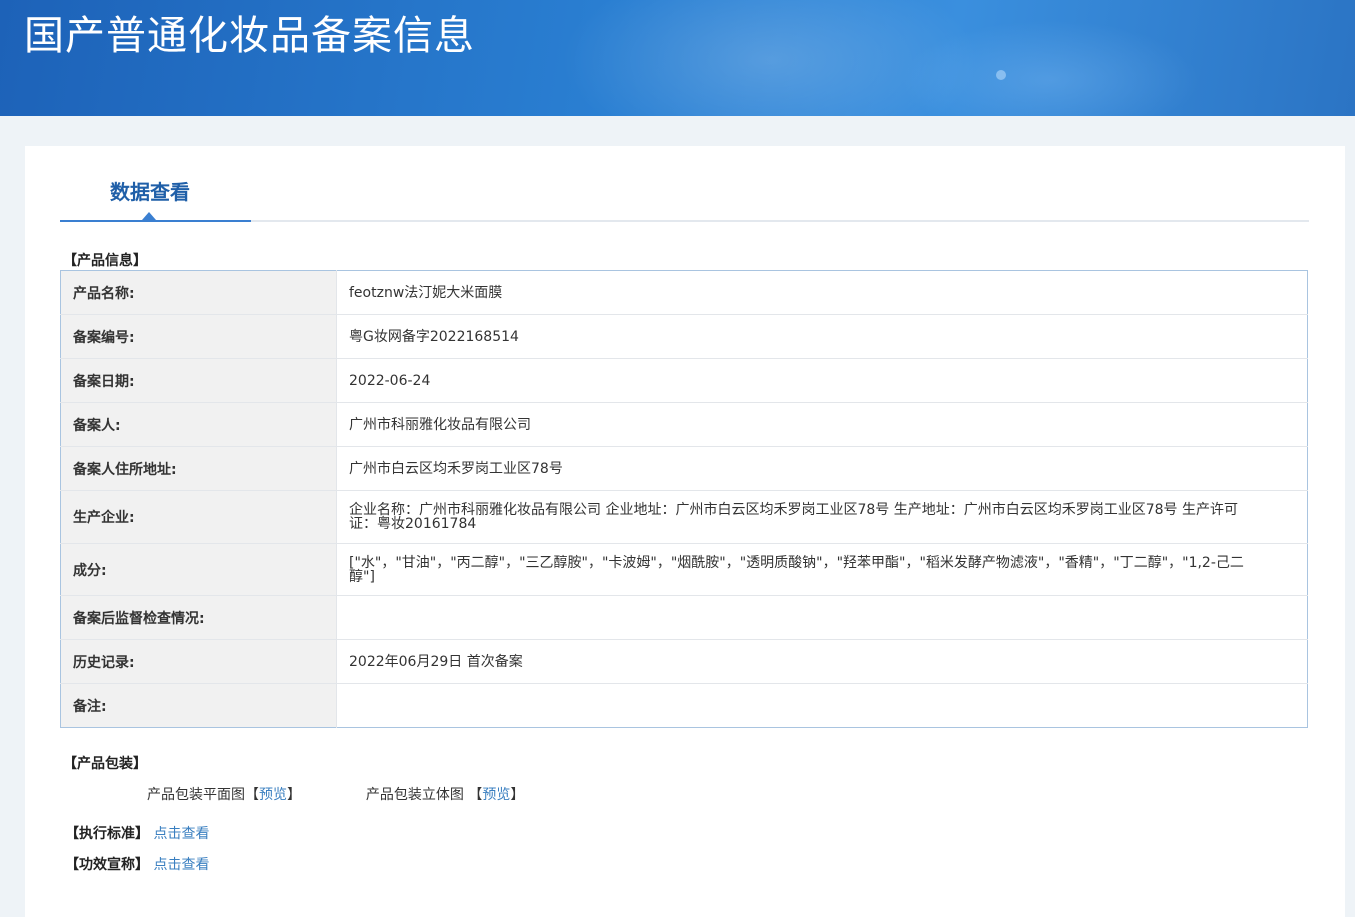  I want to click on page-title: 国产普通化妆品备案信息, so click(249, 36).